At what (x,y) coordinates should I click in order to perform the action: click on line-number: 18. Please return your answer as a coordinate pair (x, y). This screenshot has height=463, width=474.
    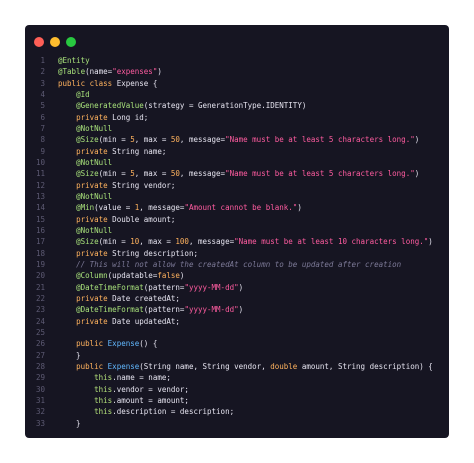
    Looking at the image, I should click on (40, 253).